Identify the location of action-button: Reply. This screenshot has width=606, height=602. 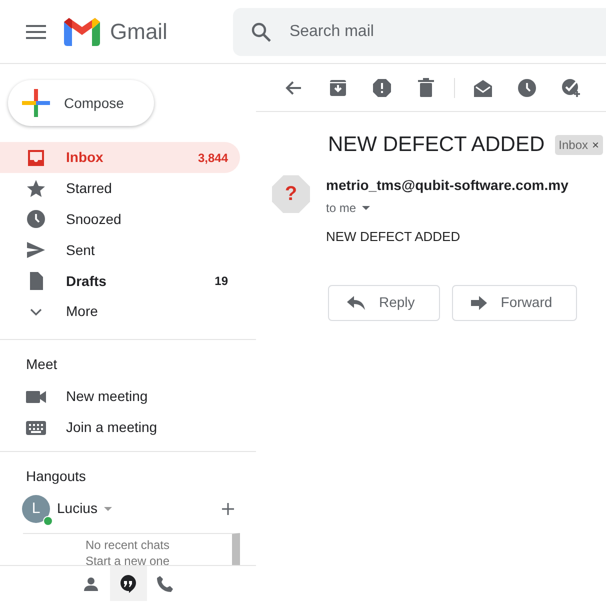
(384, 302).